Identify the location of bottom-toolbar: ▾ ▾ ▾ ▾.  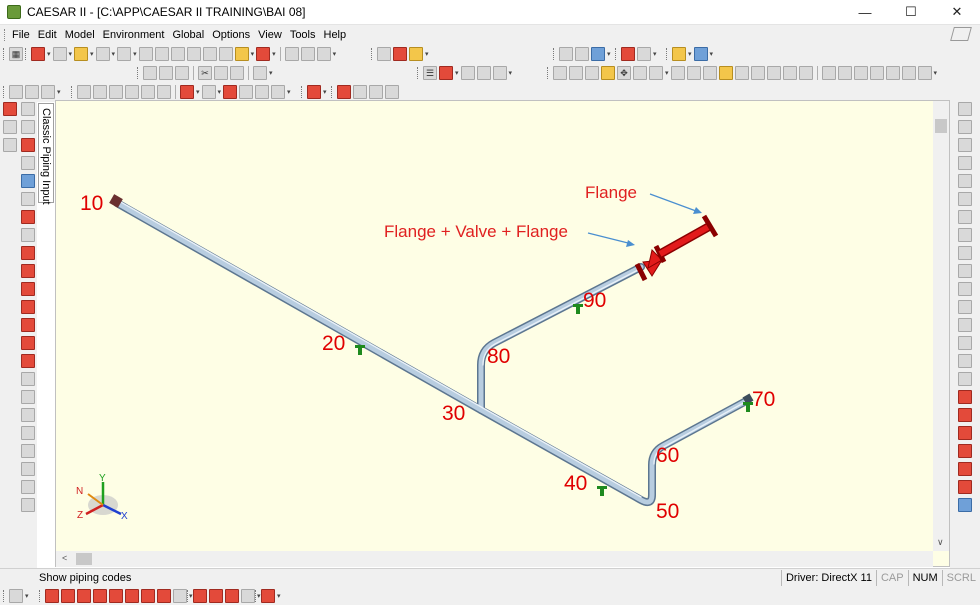
(490, 595).